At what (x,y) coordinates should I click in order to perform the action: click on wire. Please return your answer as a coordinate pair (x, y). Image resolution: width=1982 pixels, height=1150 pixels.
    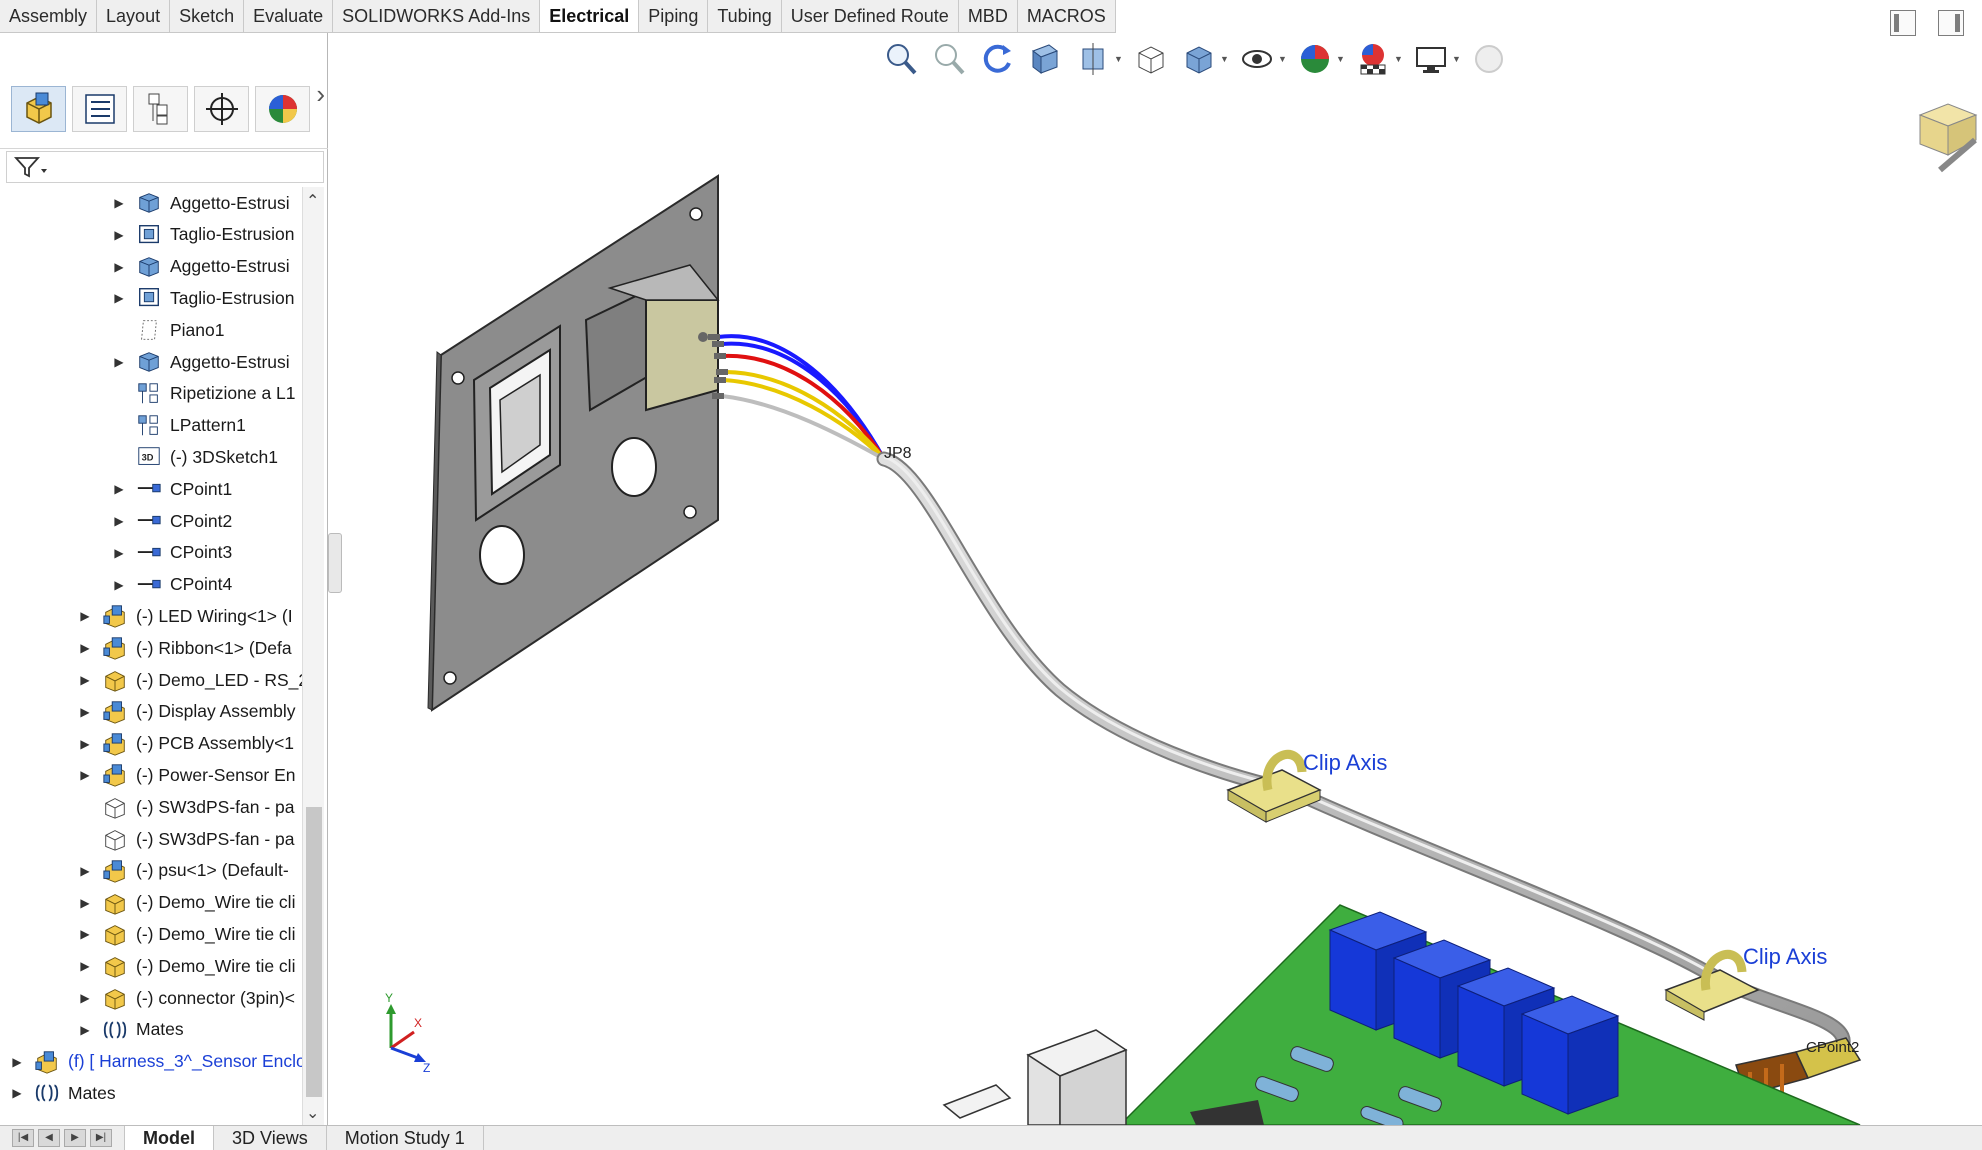
    Looking at the image, I should click on (804, 407).